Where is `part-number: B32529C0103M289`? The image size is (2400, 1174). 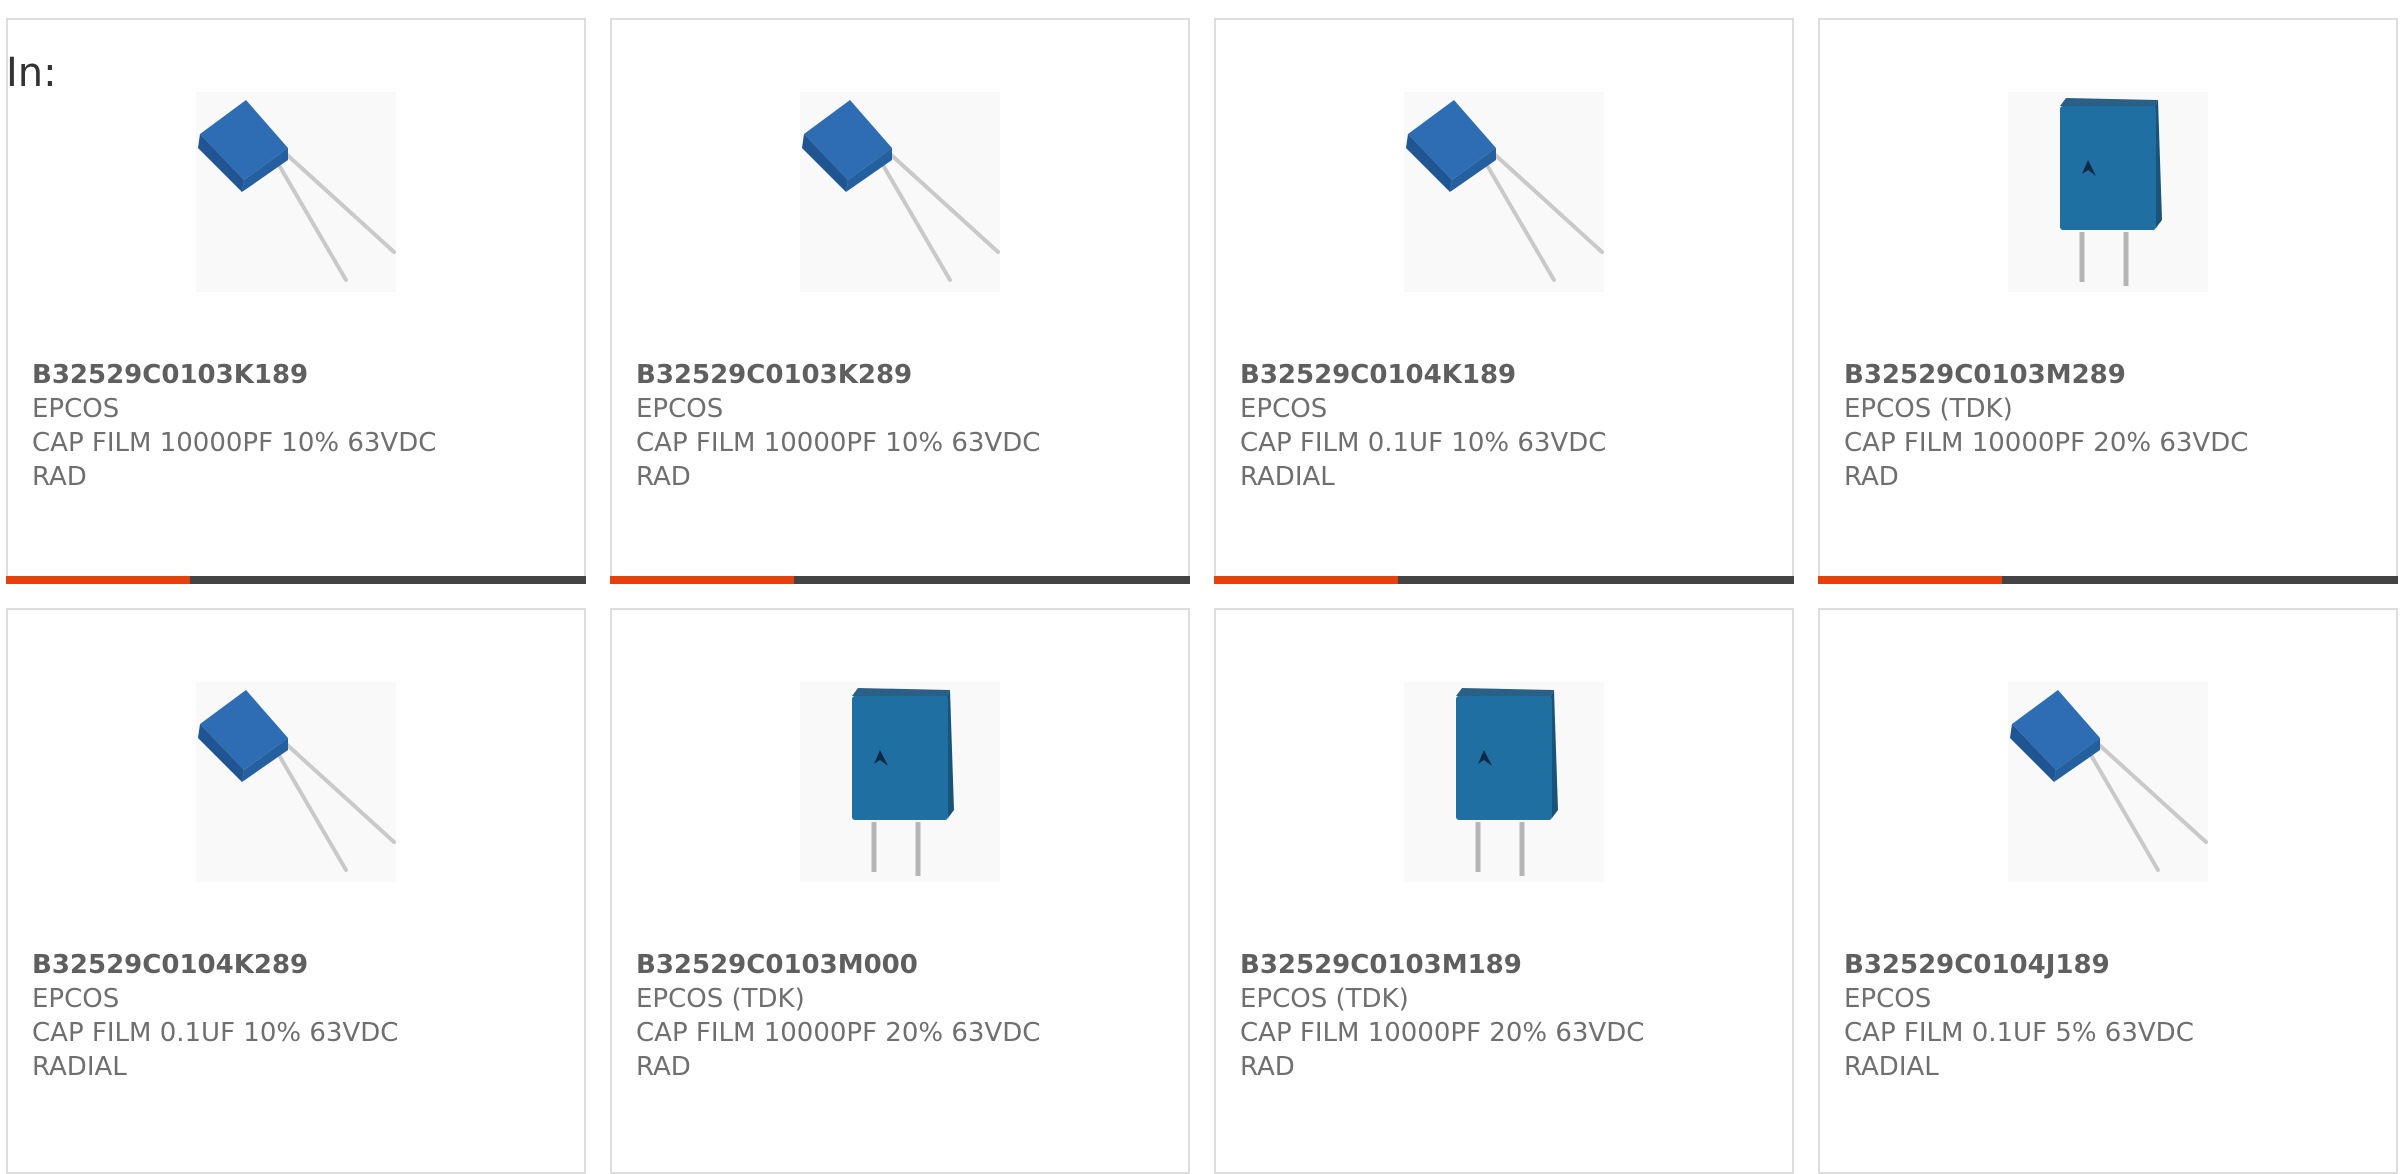
part-number: B32529C0103M289 is located at coordinates (2108, 375).